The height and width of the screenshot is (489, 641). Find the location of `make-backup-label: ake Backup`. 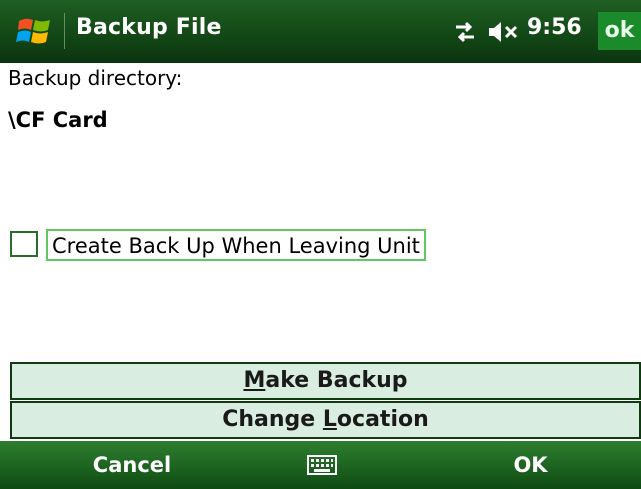

make-backup-label: ake Backup is located at coordinates (336, 380).